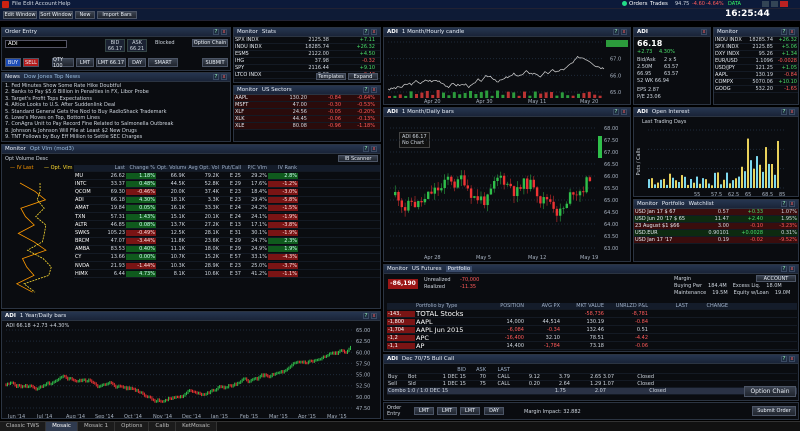  Describe the element at coordinates (774, 411) in the screenshot. I see `submit-order-button: Submit Order` at that location.